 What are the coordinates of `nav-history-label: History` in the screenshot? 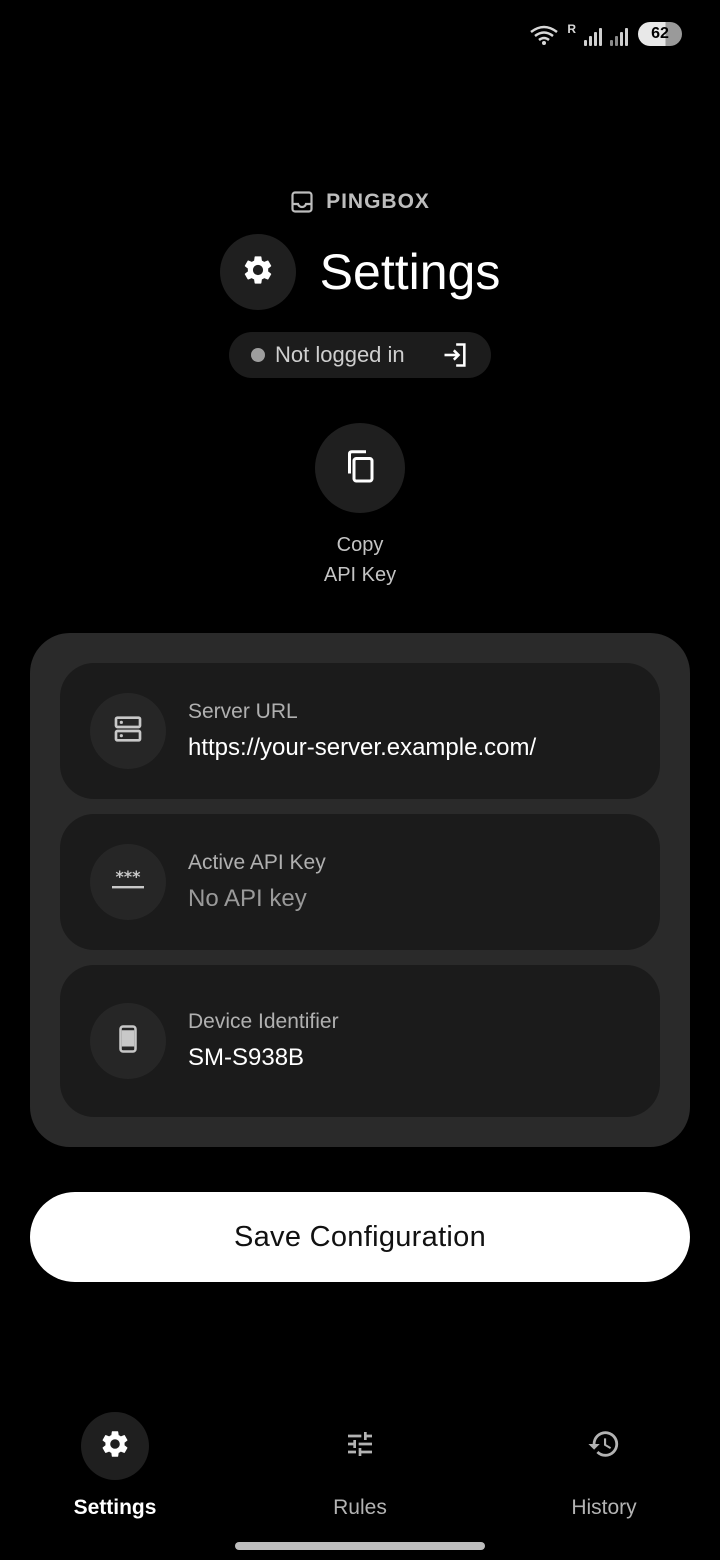 It's located at (604, 1507).